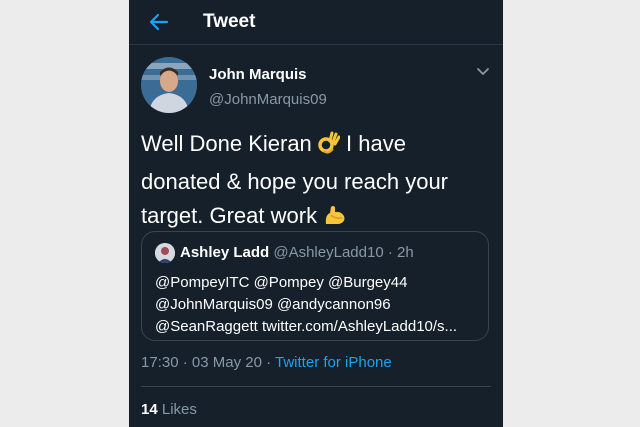  What do you see at coordinates (328, 252) in the screenshot?
I see `quoted-author-handle: @AshleyLadd10` at bounding box center [328, 252].